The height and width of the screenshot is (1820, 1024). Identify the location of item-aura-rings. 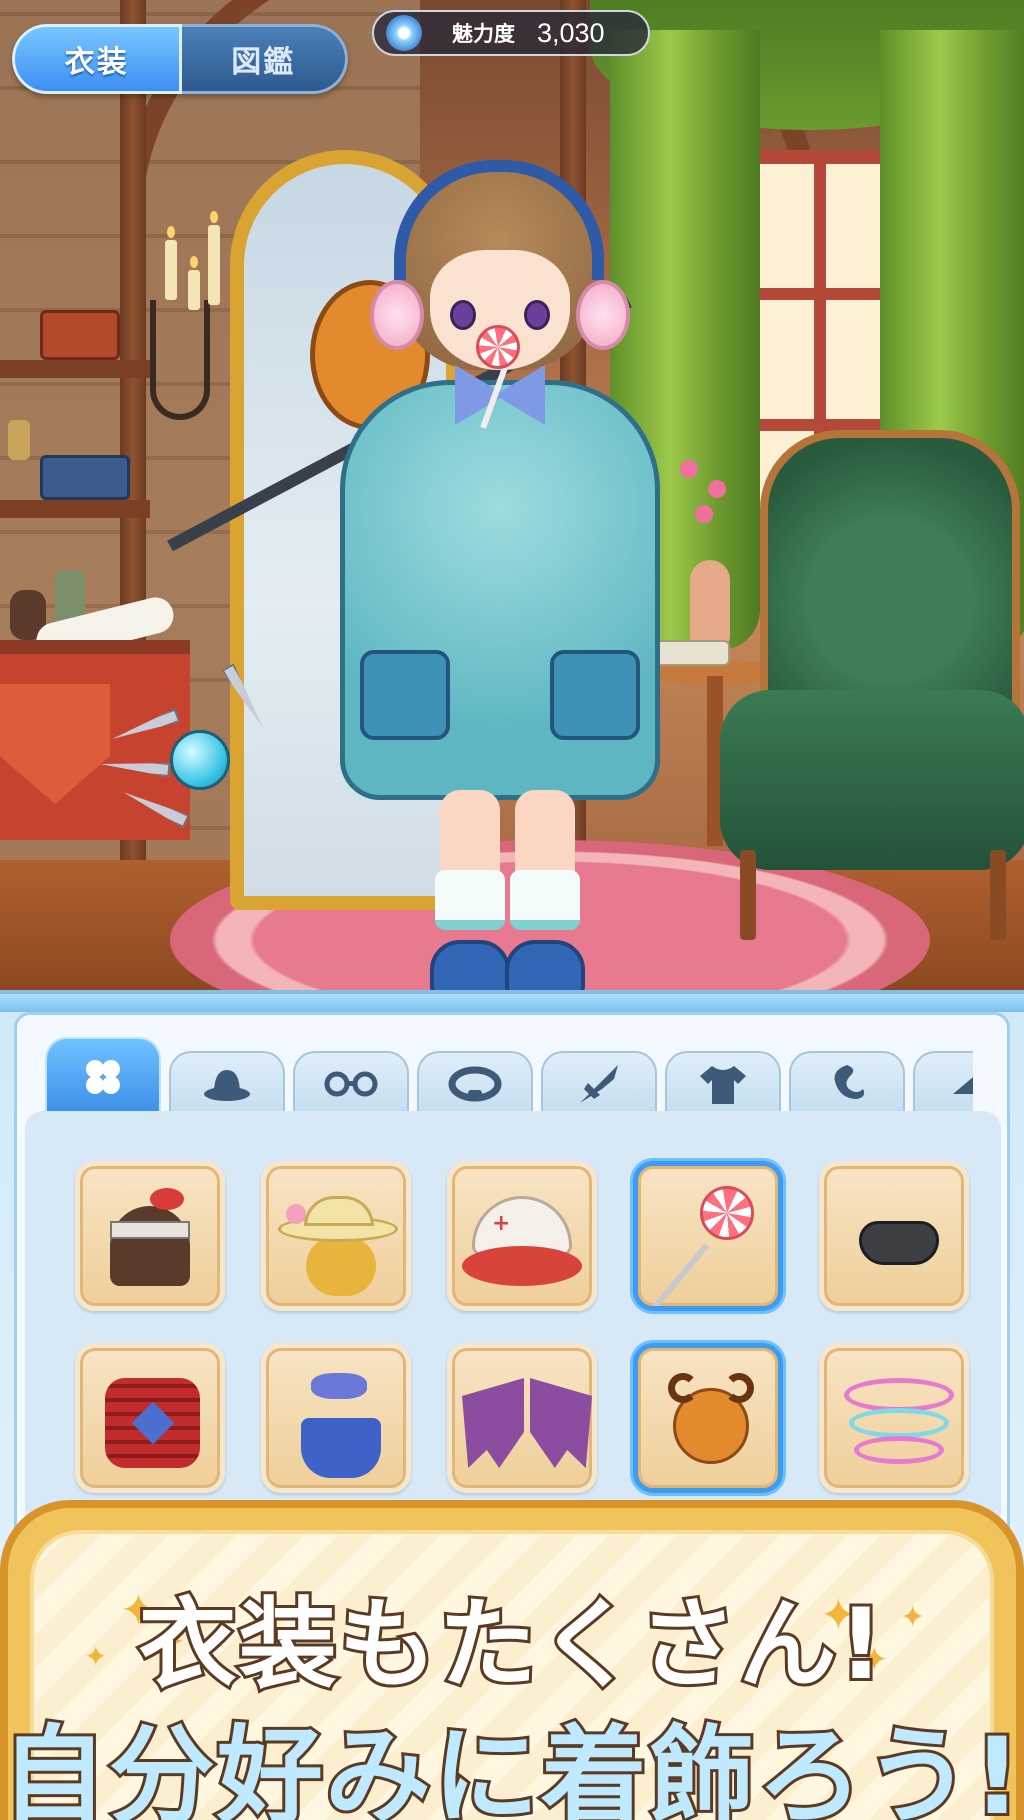
(894, 1418).